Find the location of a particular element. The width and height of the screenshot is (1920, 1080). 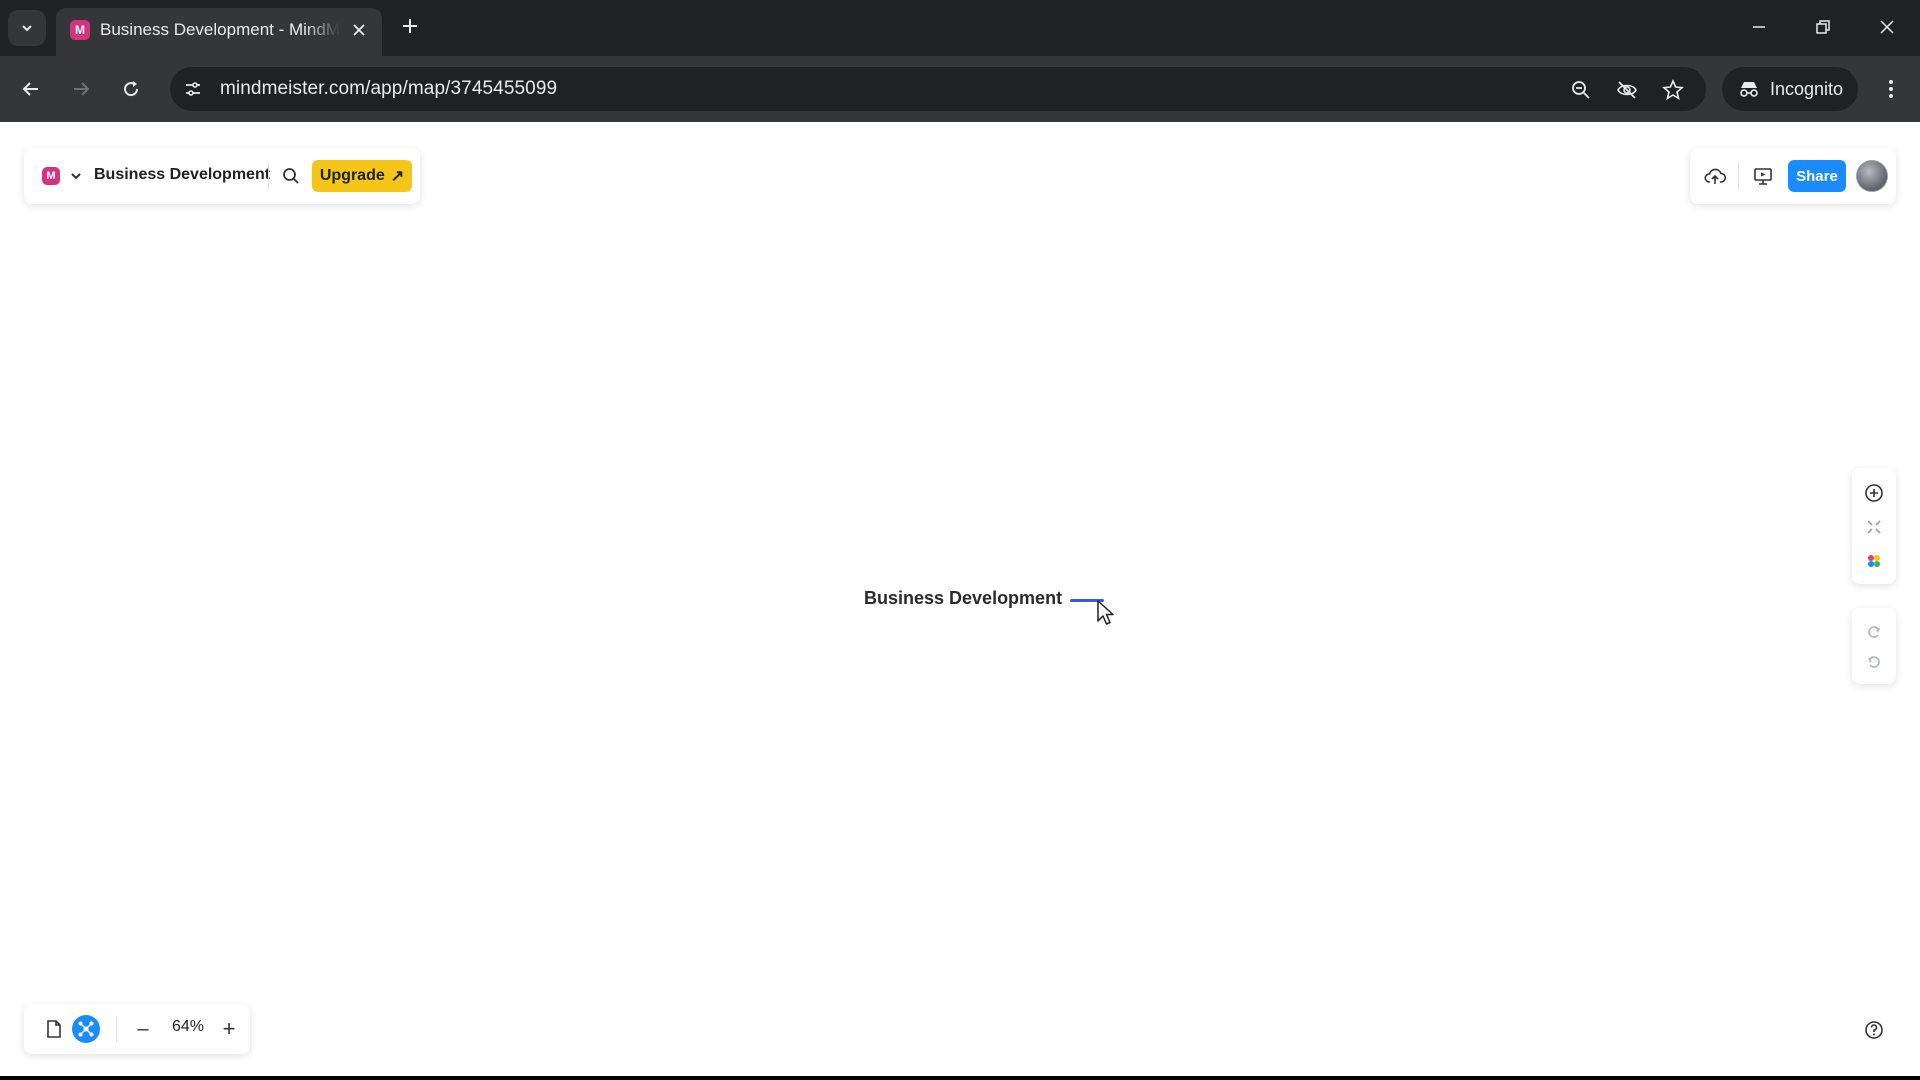

star-icon is located at coordinates (1673, 90).